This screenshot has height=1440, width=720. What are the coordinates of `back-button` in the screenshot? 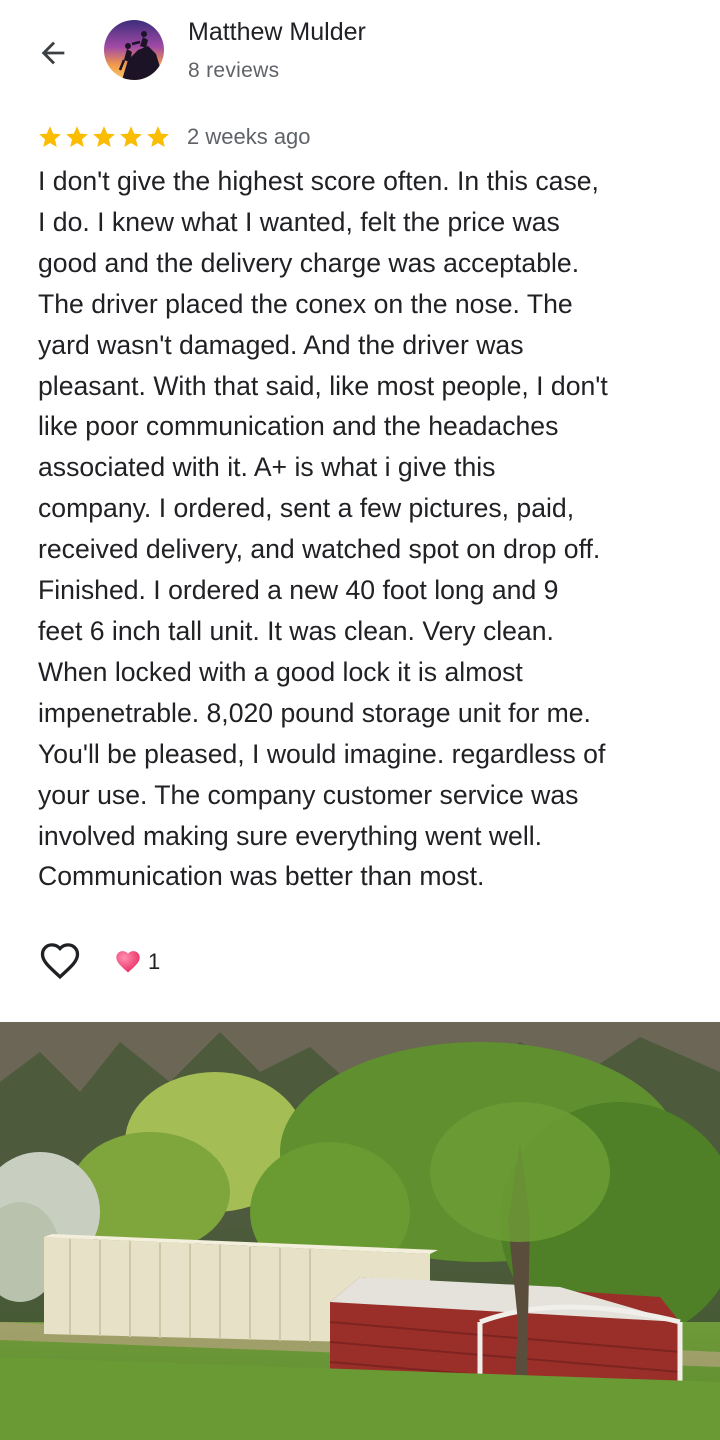 It's located at (53, 53).